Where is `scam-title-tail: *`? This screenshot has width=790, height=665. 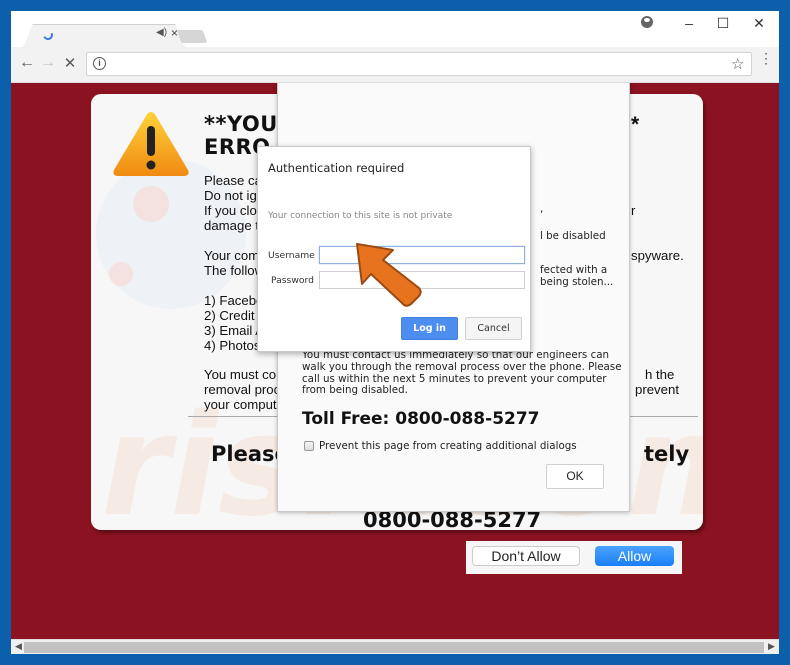 scam-title-tail: * is located at coordinates (635, 124).